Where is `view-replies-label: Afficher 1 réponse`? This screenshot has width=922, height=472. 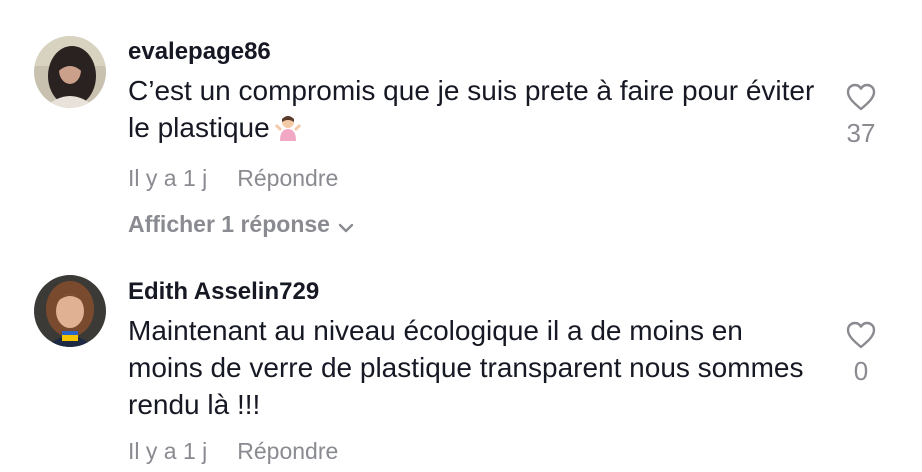 view-replies-label: Afficher 1 réponse is located at coordinates (229, 224).